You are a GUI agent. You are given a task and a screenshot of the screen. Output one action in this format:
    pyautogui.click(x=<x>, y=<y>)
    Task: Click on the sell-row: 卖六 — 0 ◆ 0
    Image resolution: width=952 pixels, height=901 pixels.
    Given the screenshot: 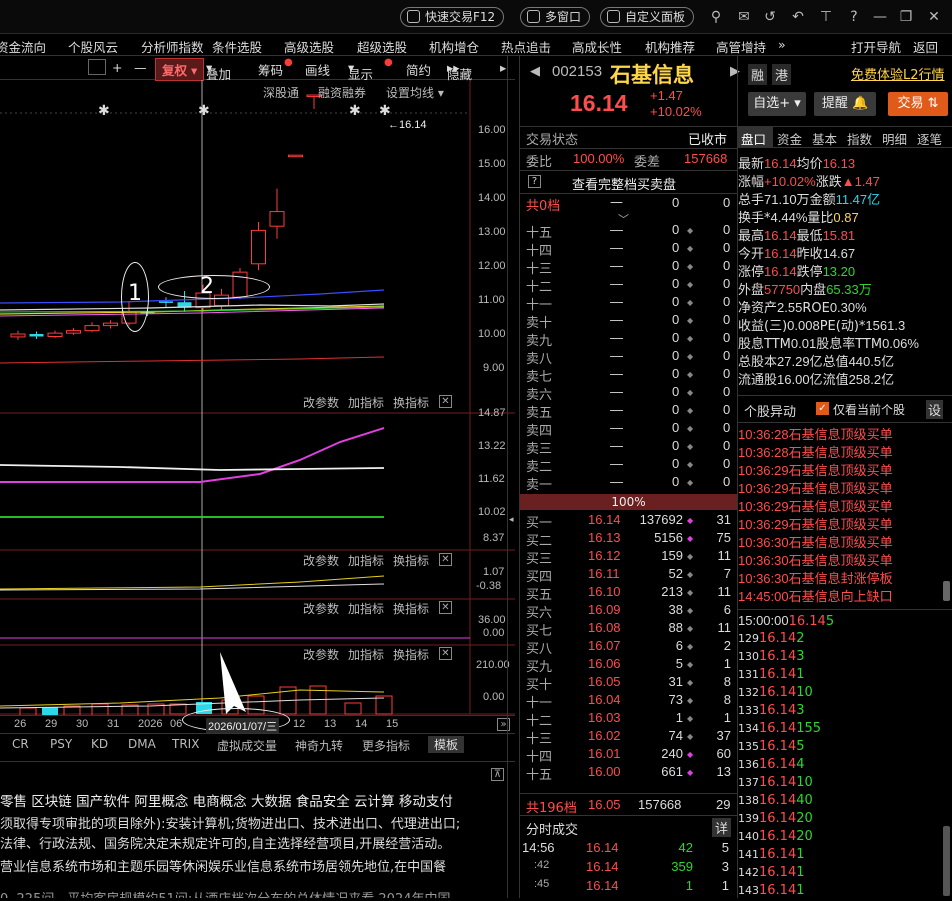 What is the action you would take?
    pyautogui.click(x=628, y=393)
    